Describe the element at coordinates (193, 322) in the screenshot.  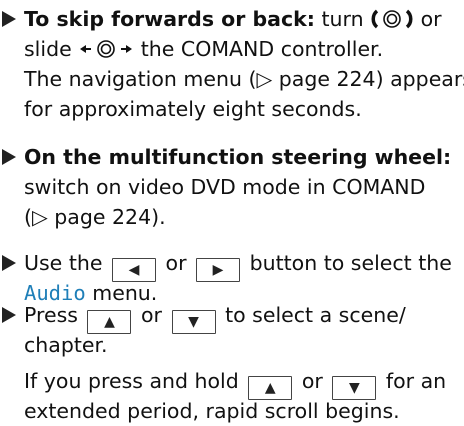
I see `down-button: ▼` at that location.